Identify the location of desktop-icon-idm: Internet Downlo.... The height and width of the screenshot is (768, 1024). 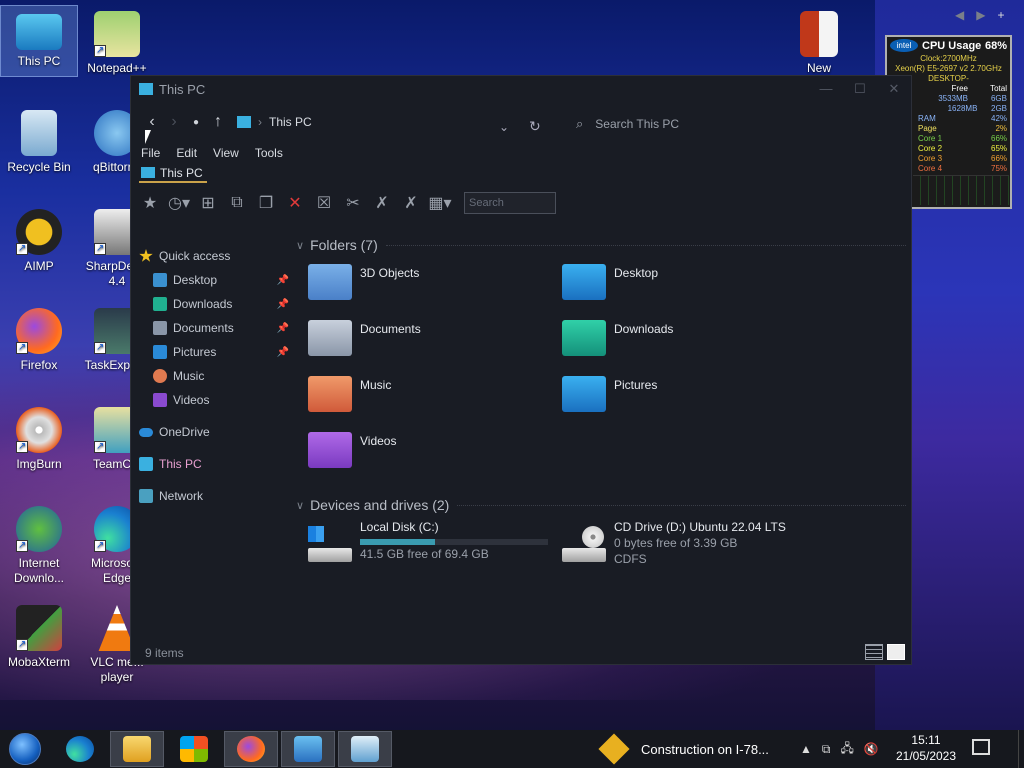
(39, 543).